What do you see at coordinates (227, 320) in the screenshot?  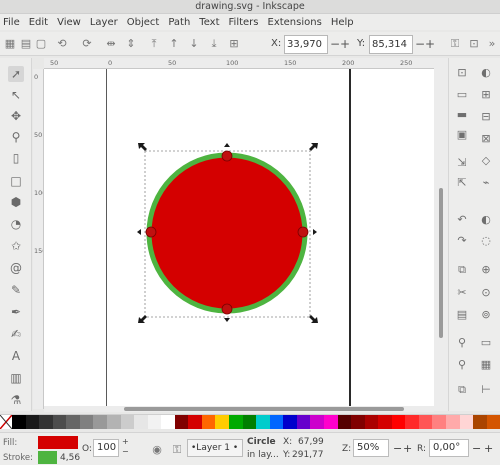 I see `scale-handle-bottom` at bounding box center [227, 320].